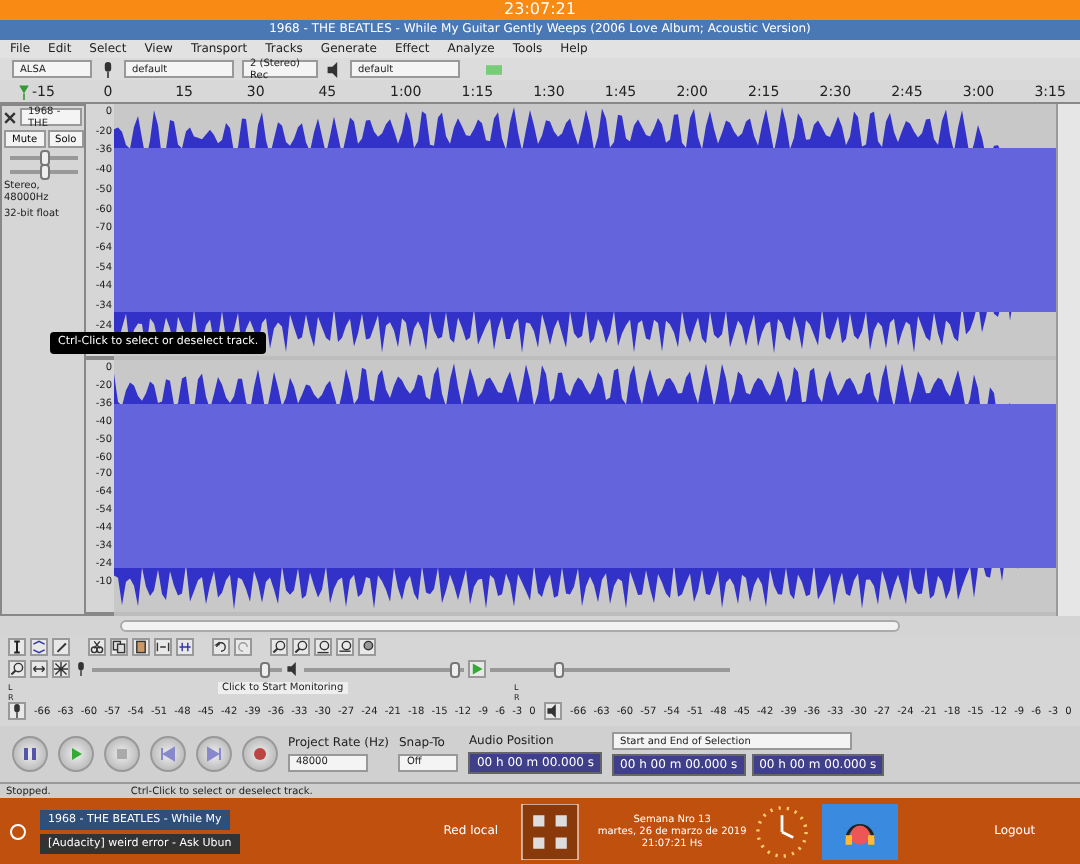 The height and width of the screenshot is (864, 1080). Describe the element at coordinates (17, 669) in the screenshot. I see `zoom-tool-icon` at that location.